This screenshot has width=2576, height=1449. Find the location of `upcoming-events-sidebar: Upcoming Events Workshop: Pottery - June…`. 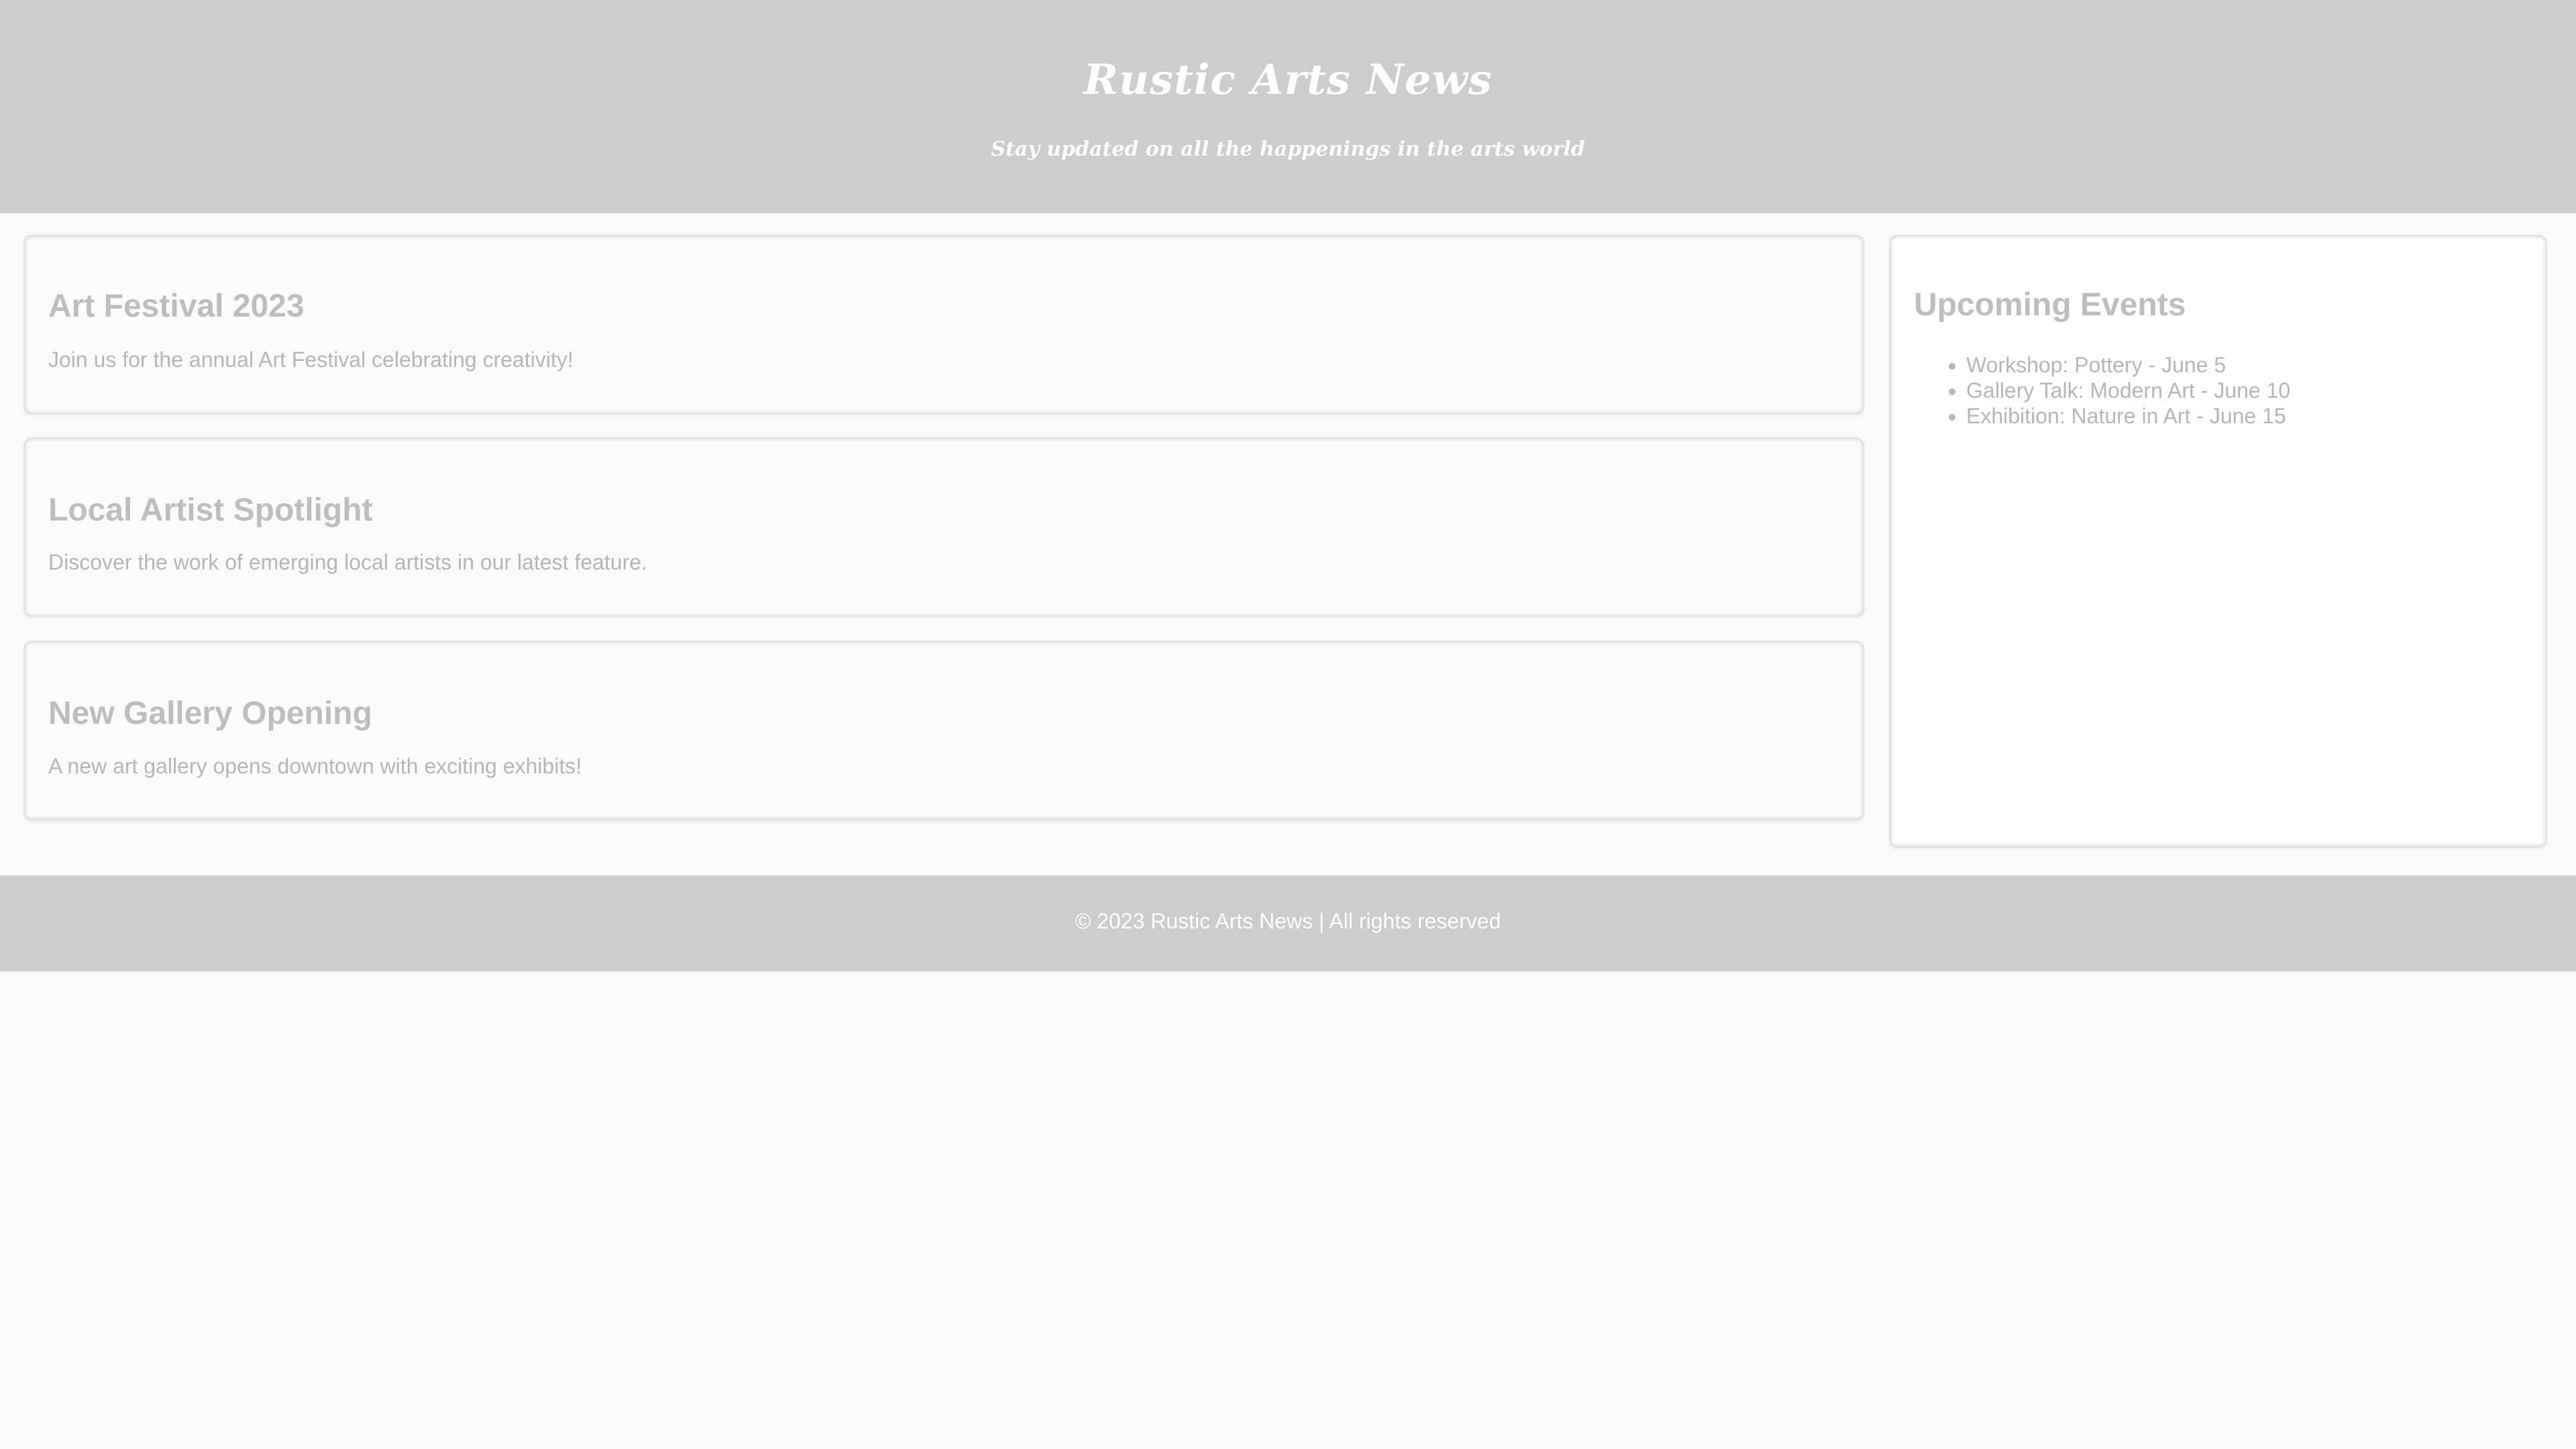

upcoming-events-sidebar: Upcoming Events Workshop: Pottery - June… is located at coordinates (2218, 541).